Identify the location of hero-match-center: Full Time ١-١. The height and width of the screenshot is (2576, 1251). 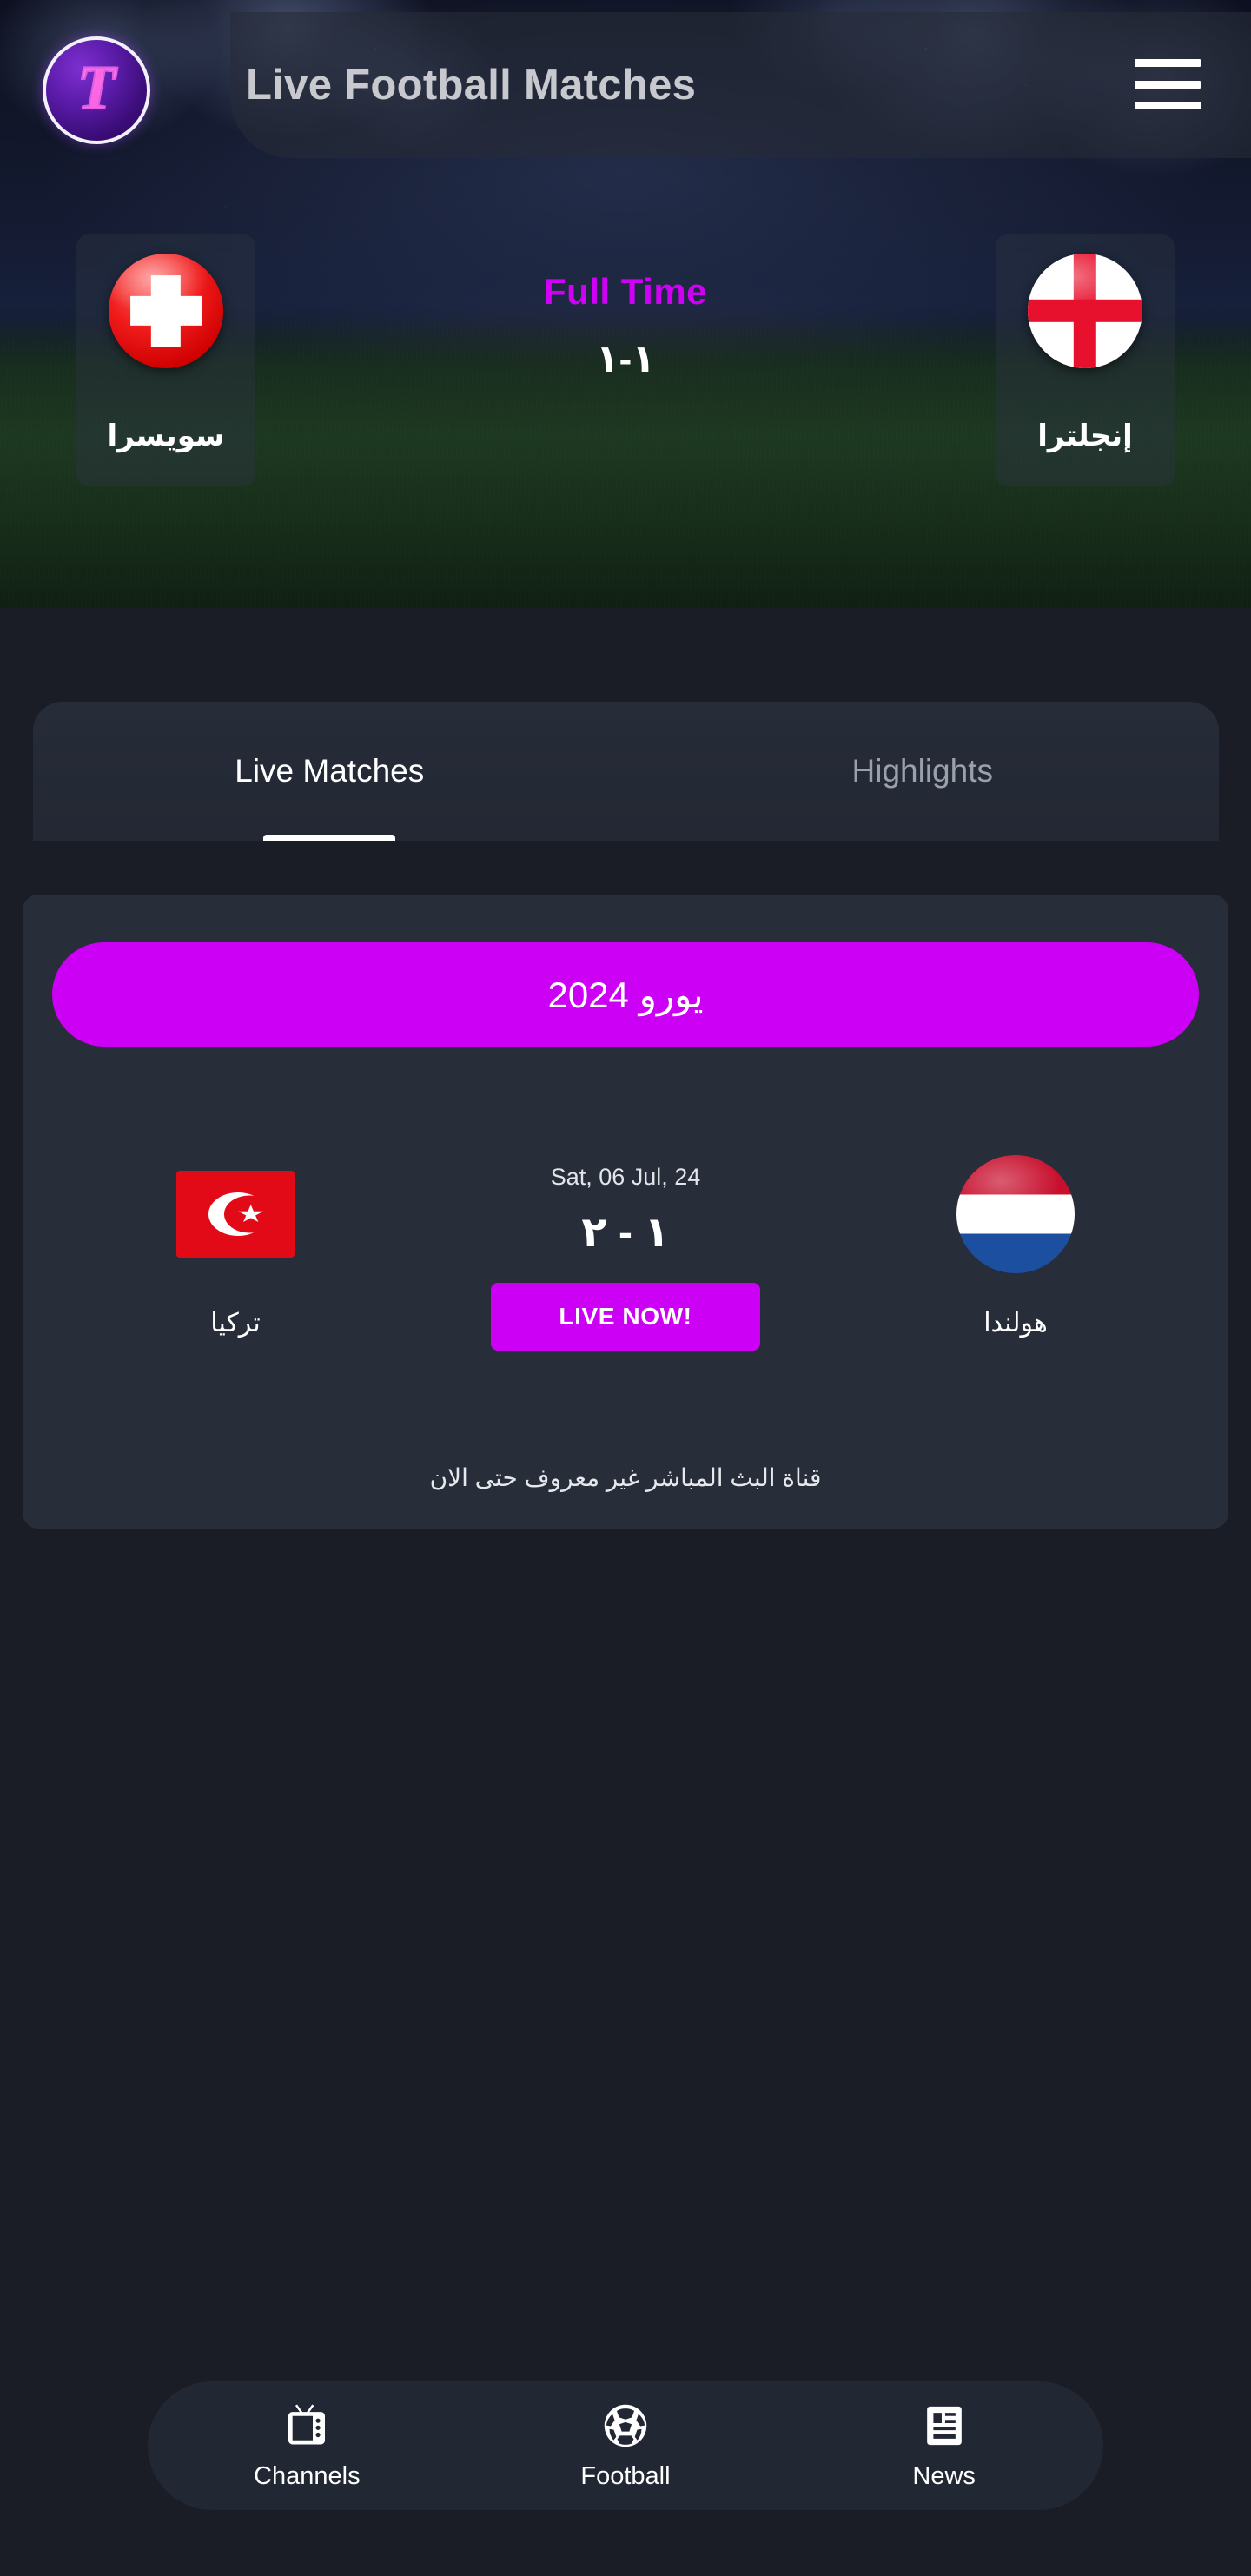
(625, 307).